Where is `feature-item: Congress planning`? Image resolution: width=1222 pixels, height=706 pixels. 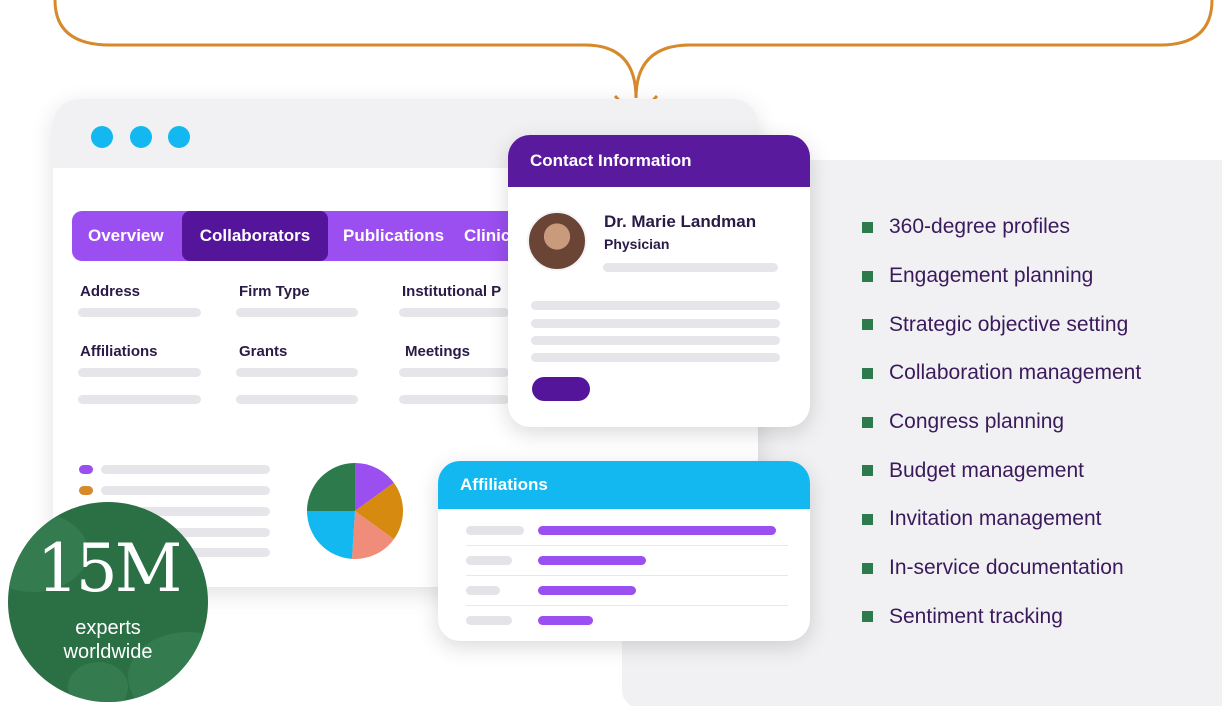
feature-item: Congress planning is located at coordinates (1001, 422).